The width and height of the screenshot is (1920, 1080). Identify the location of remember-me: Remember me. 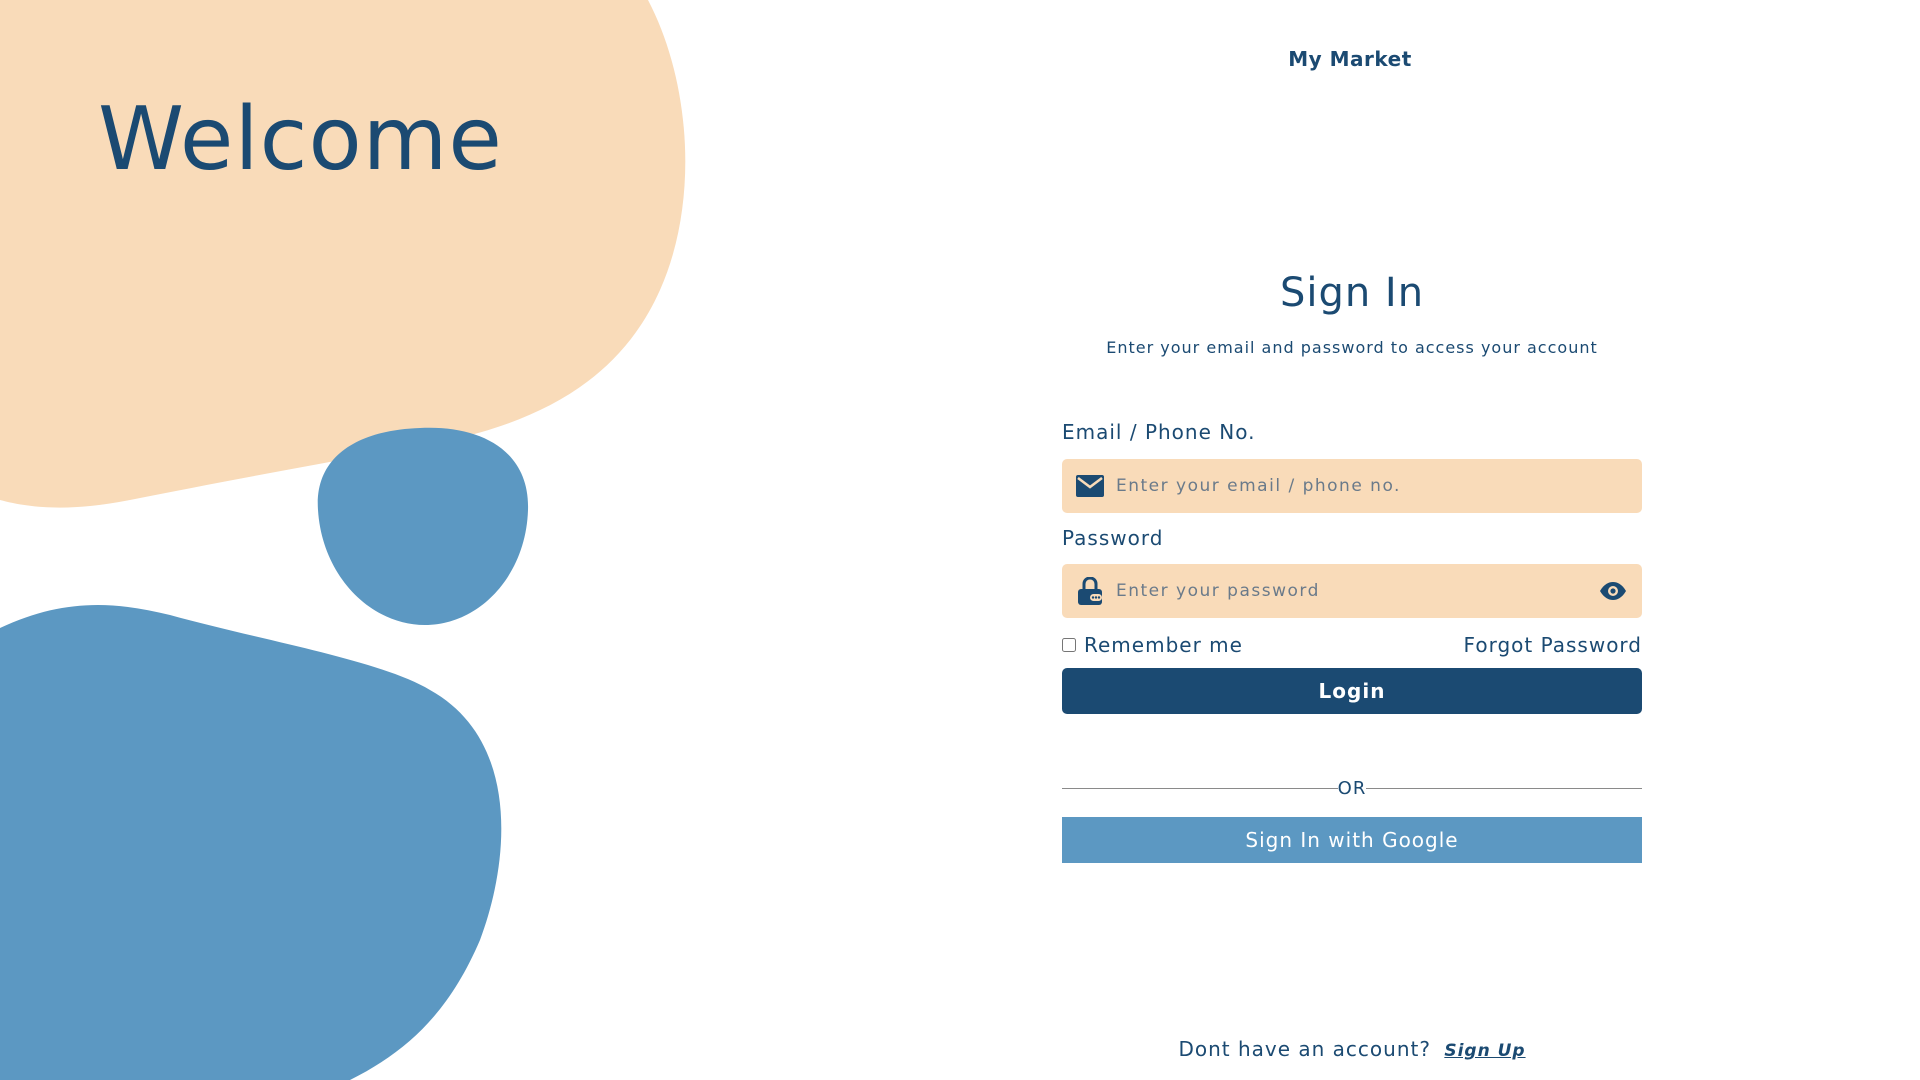
(1152, 645).